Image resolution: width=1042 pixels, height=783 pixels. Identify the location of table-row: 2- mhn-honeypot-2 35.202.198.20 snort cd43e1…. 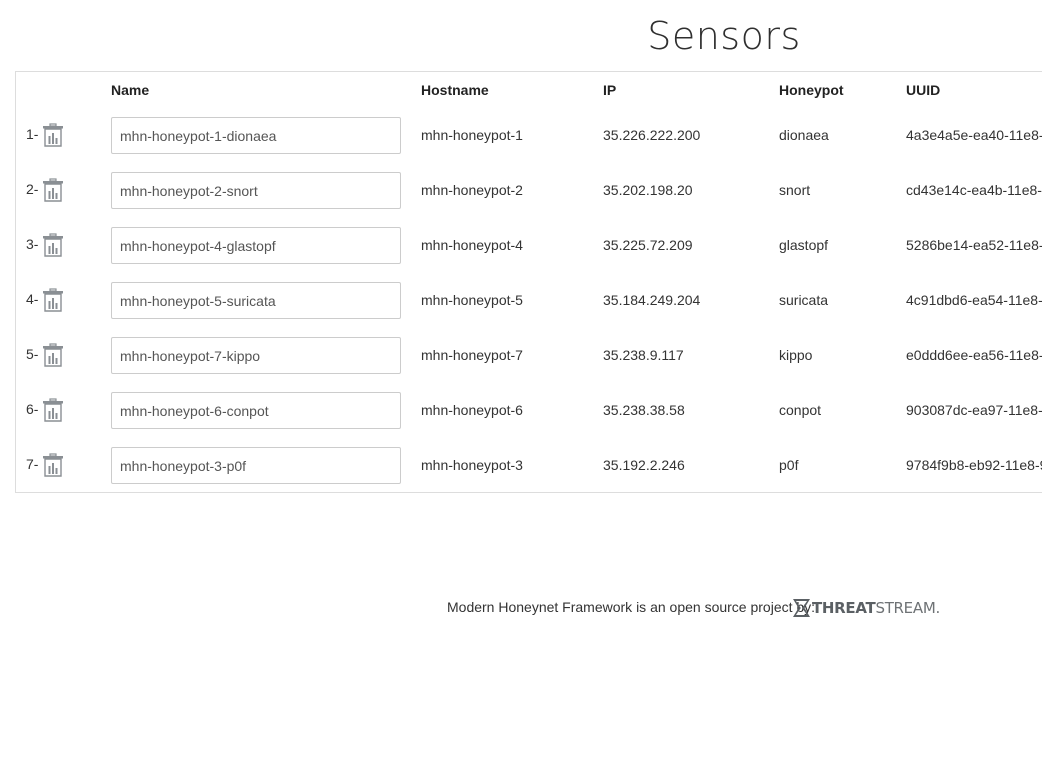
(529, 199).